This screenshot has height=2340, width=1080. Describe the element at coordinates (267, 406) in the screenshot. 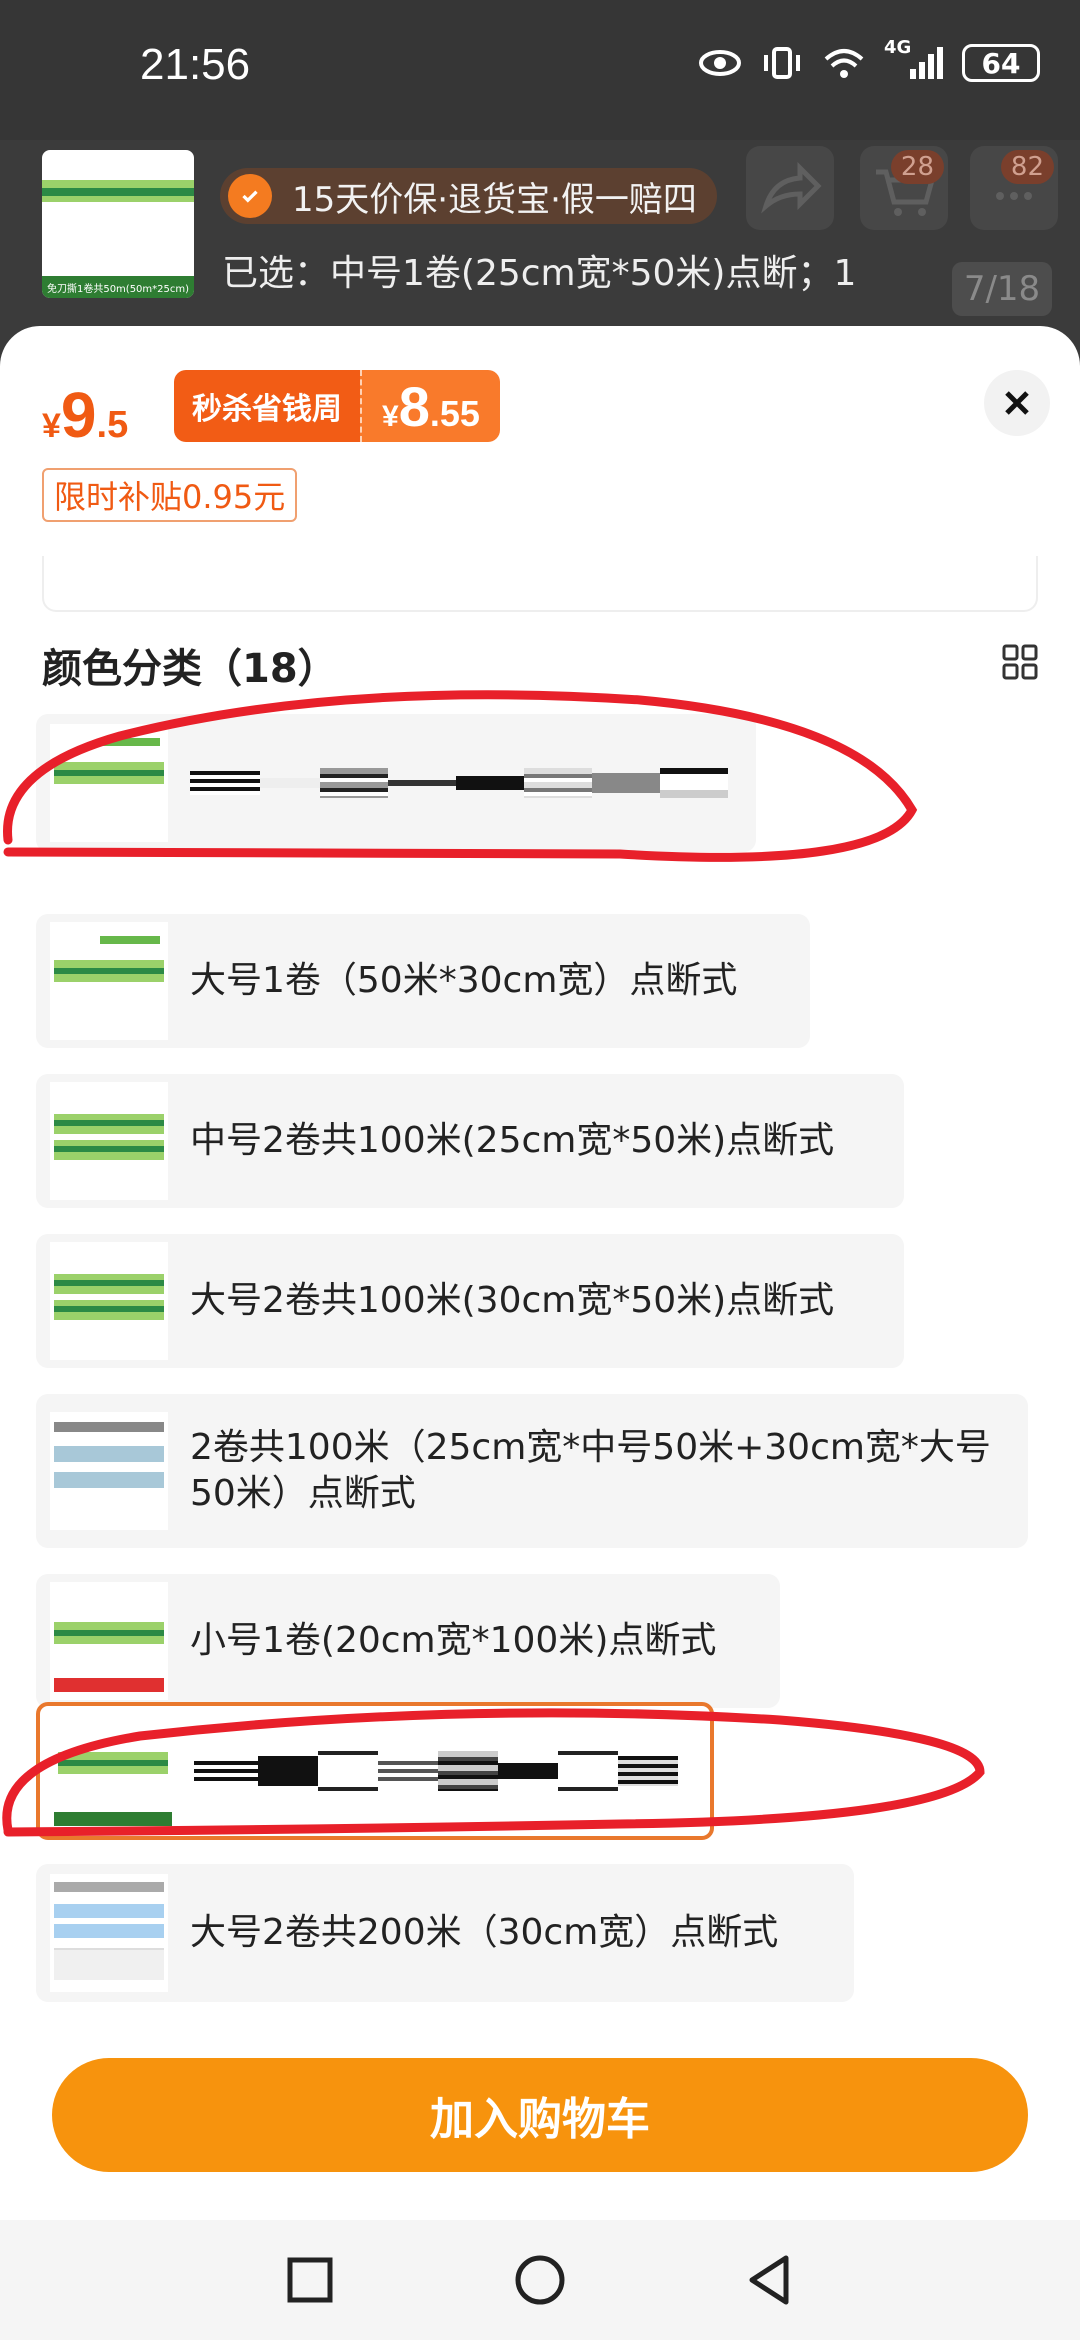

I see `promo-label: 秒杀省钱周` at that location.